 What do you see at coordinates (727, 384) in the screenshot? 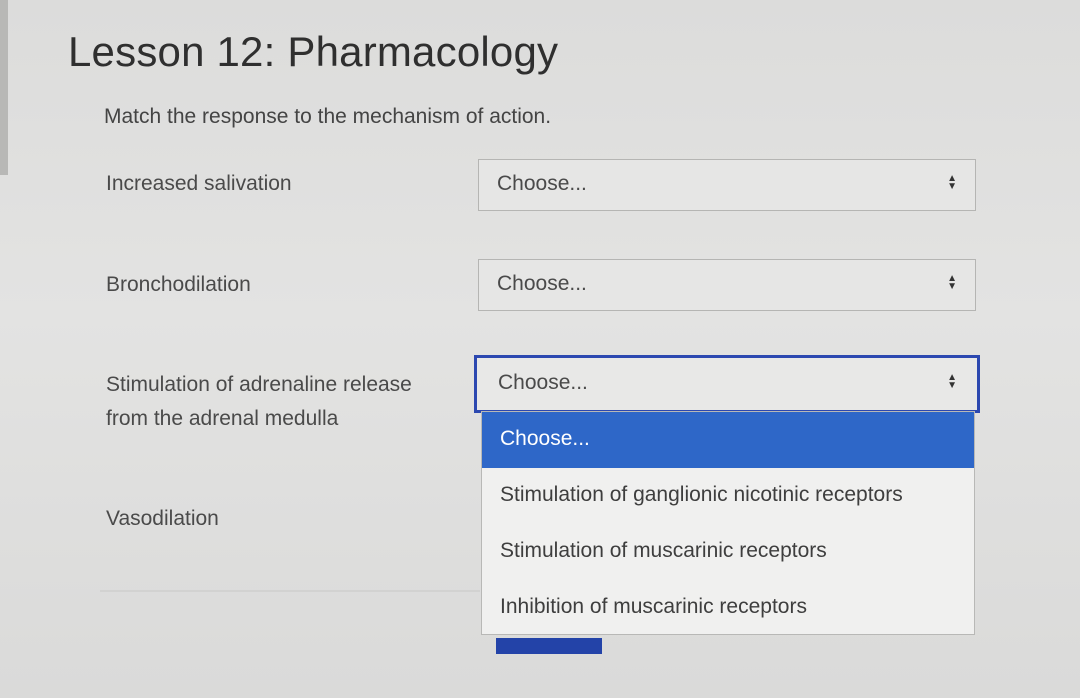
I see `answer-select-adrenaline-release: Choose... ▲ ▼` at bounding box center [727, 384].